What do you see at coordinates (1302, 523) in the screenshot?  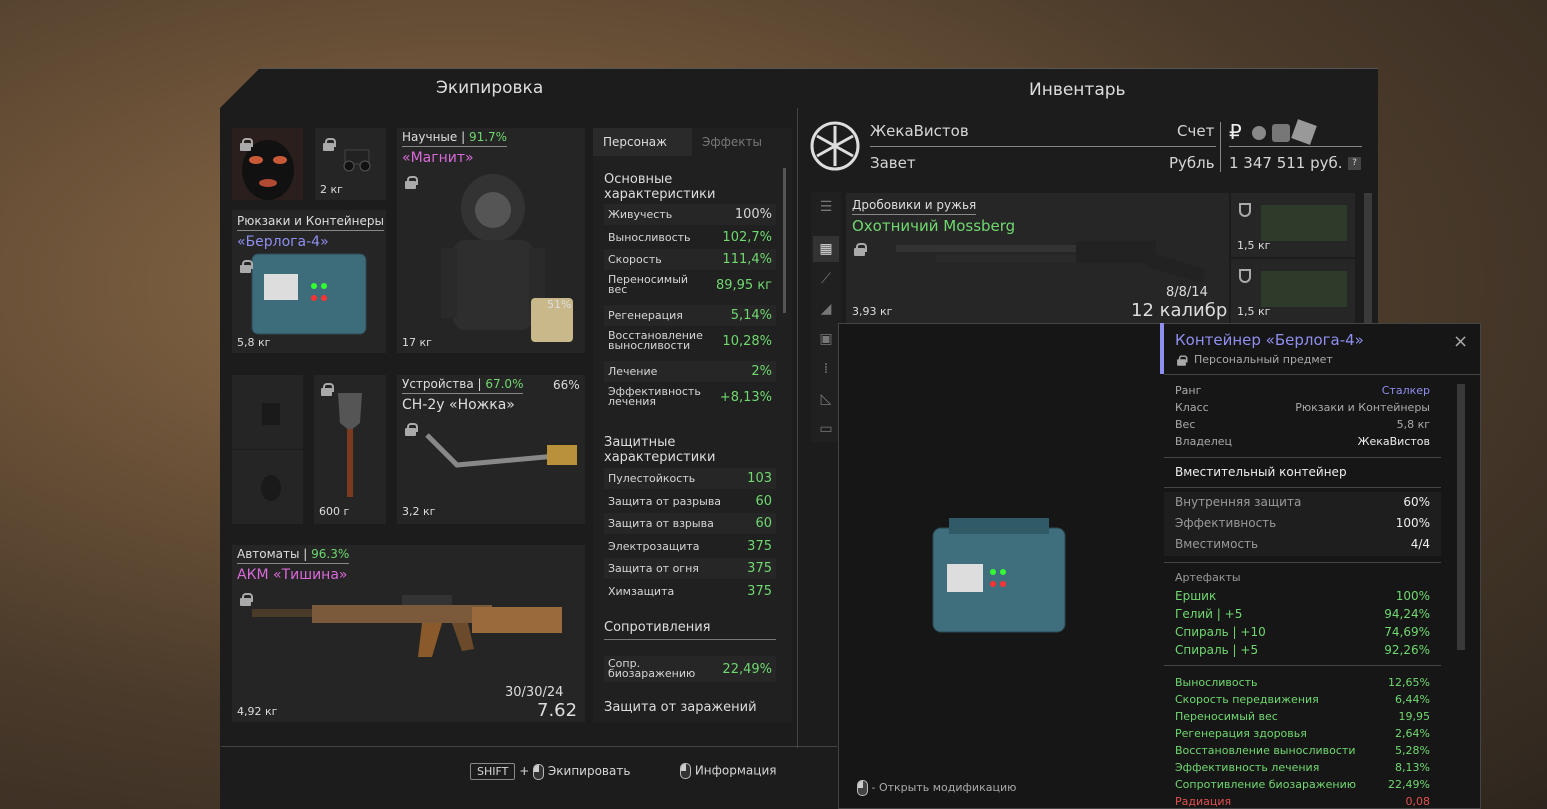 I see `prop-row: Эффективность 100%` at bounding box center [1302, 523].